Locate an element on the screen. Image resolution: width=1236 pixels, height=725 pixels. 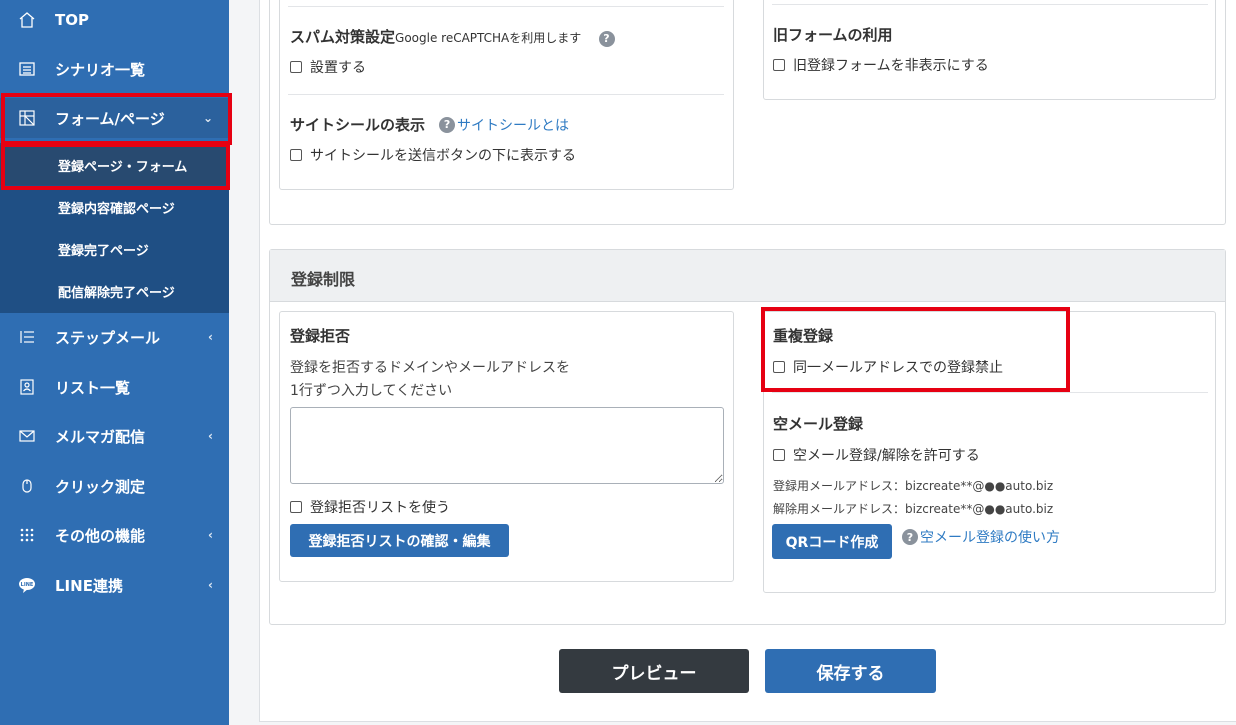
sidebar-item-label: クリック測定 is located at coordinates (100, 486).